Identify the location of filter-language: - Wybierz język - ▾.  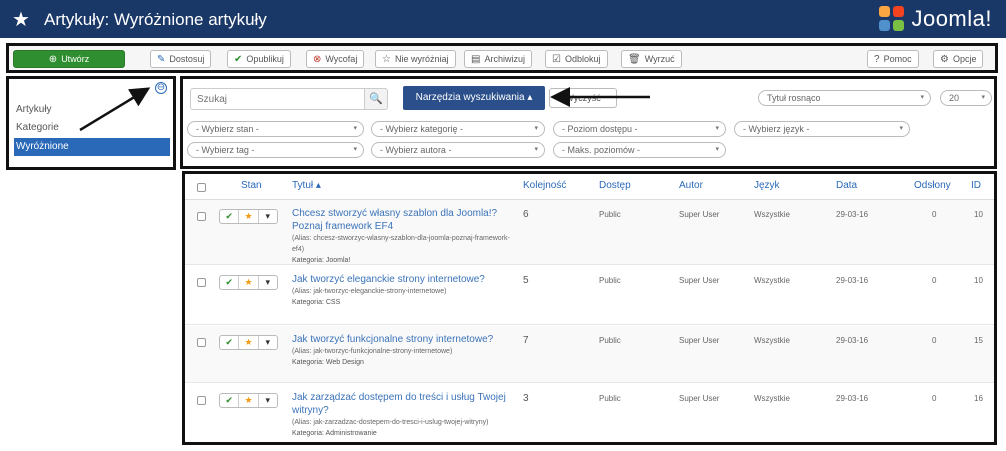
(822, 129).